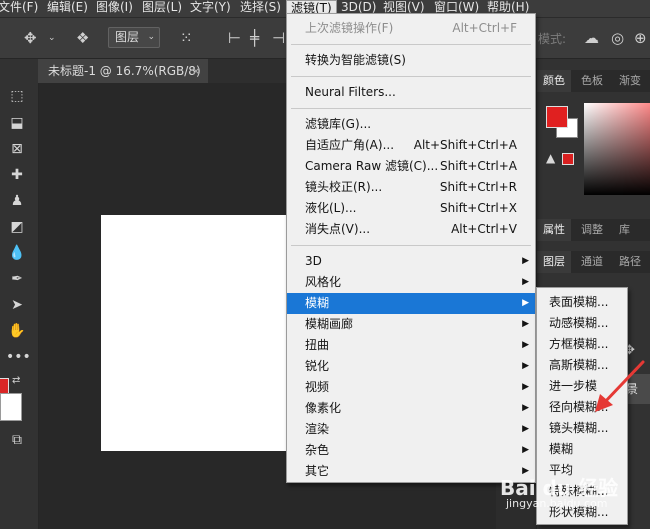 The image size is (650, 529). Describe the element at coordinates (411, 324) in the screenshot. I see `menu-item-blur-gallery: 模糊画廊 ▶` at that location.